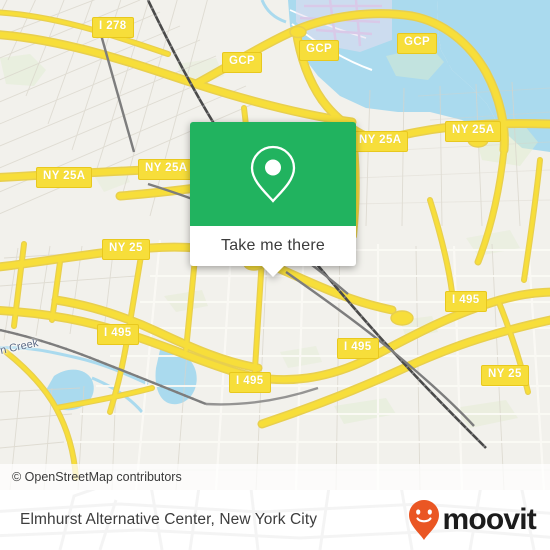  What do you see at coordinates (113, 27) in the screenshot?
I see `road-shield-i-278: I 278` at bounding box center [113, 27].